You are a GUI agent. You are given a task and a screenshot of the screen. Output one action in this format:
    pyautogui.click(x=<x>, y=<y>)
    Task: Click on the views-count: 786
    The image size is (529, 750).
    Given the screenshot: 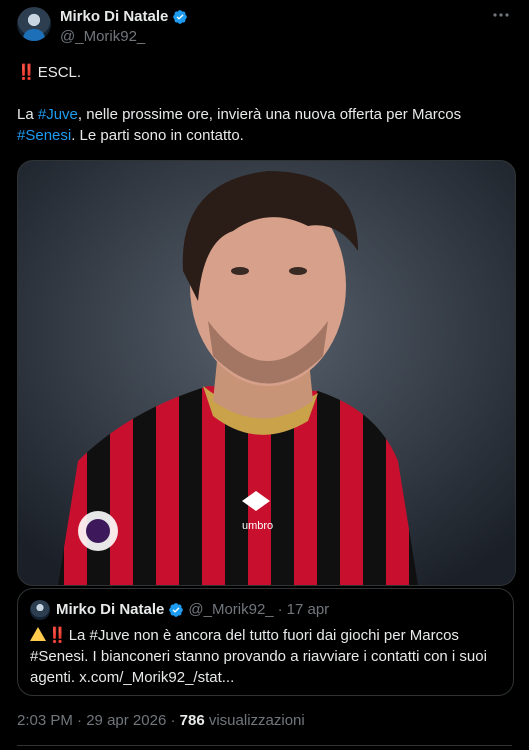 What is the action you would take?
    pyautogui.click(x=192, y=720)
    